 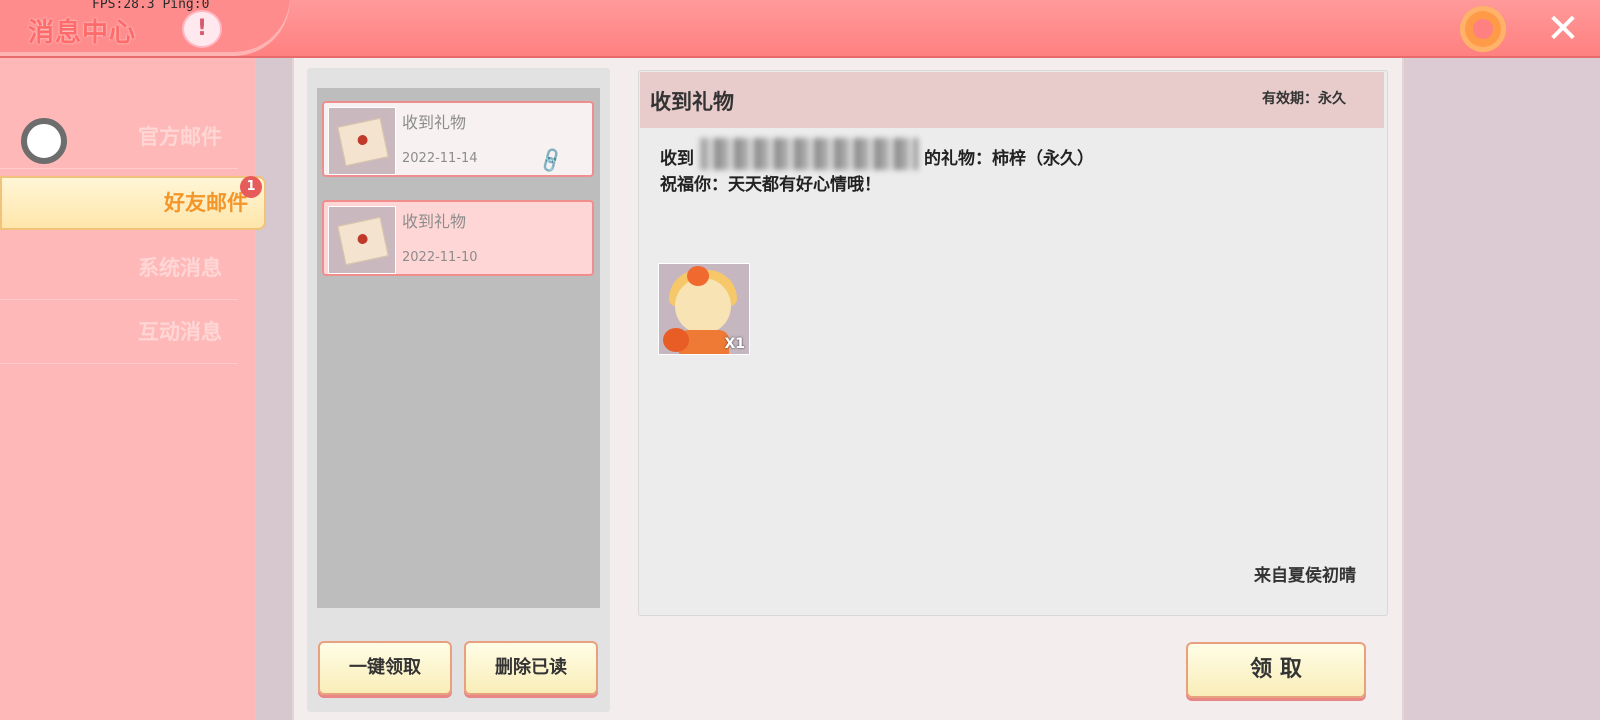 What do you see at coordinates (119, 332) in the screenshot?
I see `sidebar-item-interaction-messages: 互动消息` at bounding box center [119, 332].